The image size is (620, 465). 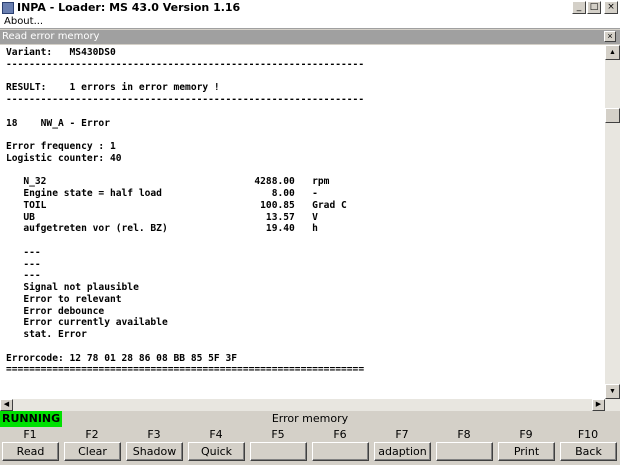 What do you see at coordinates (6, 405) in the screenshot?
I see `scroll-left-icon: ◀` at bounding box center [6, 405].